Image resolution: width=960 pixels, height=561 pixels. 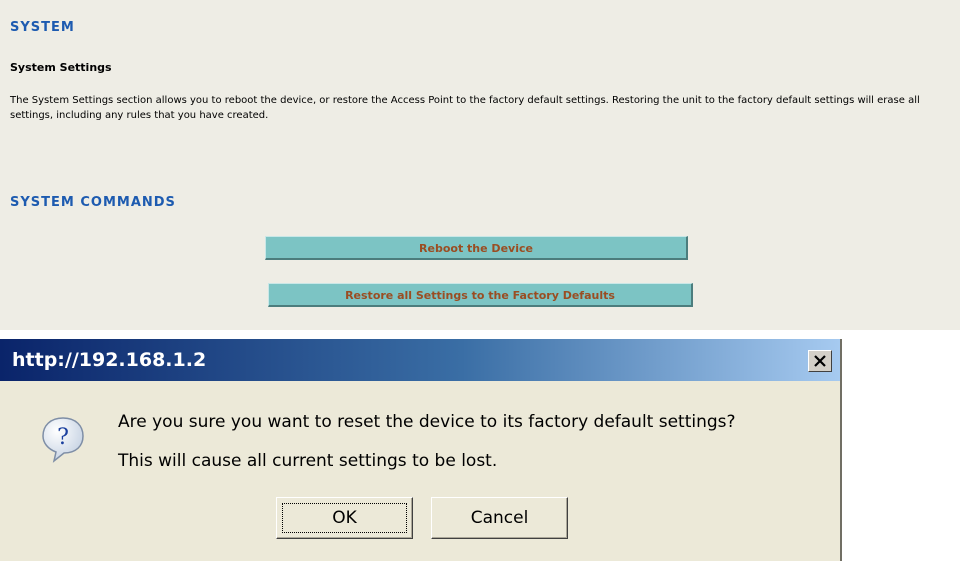 I want to click on reboot-device-button: Reboot the Device, so click(x=476, y=248).